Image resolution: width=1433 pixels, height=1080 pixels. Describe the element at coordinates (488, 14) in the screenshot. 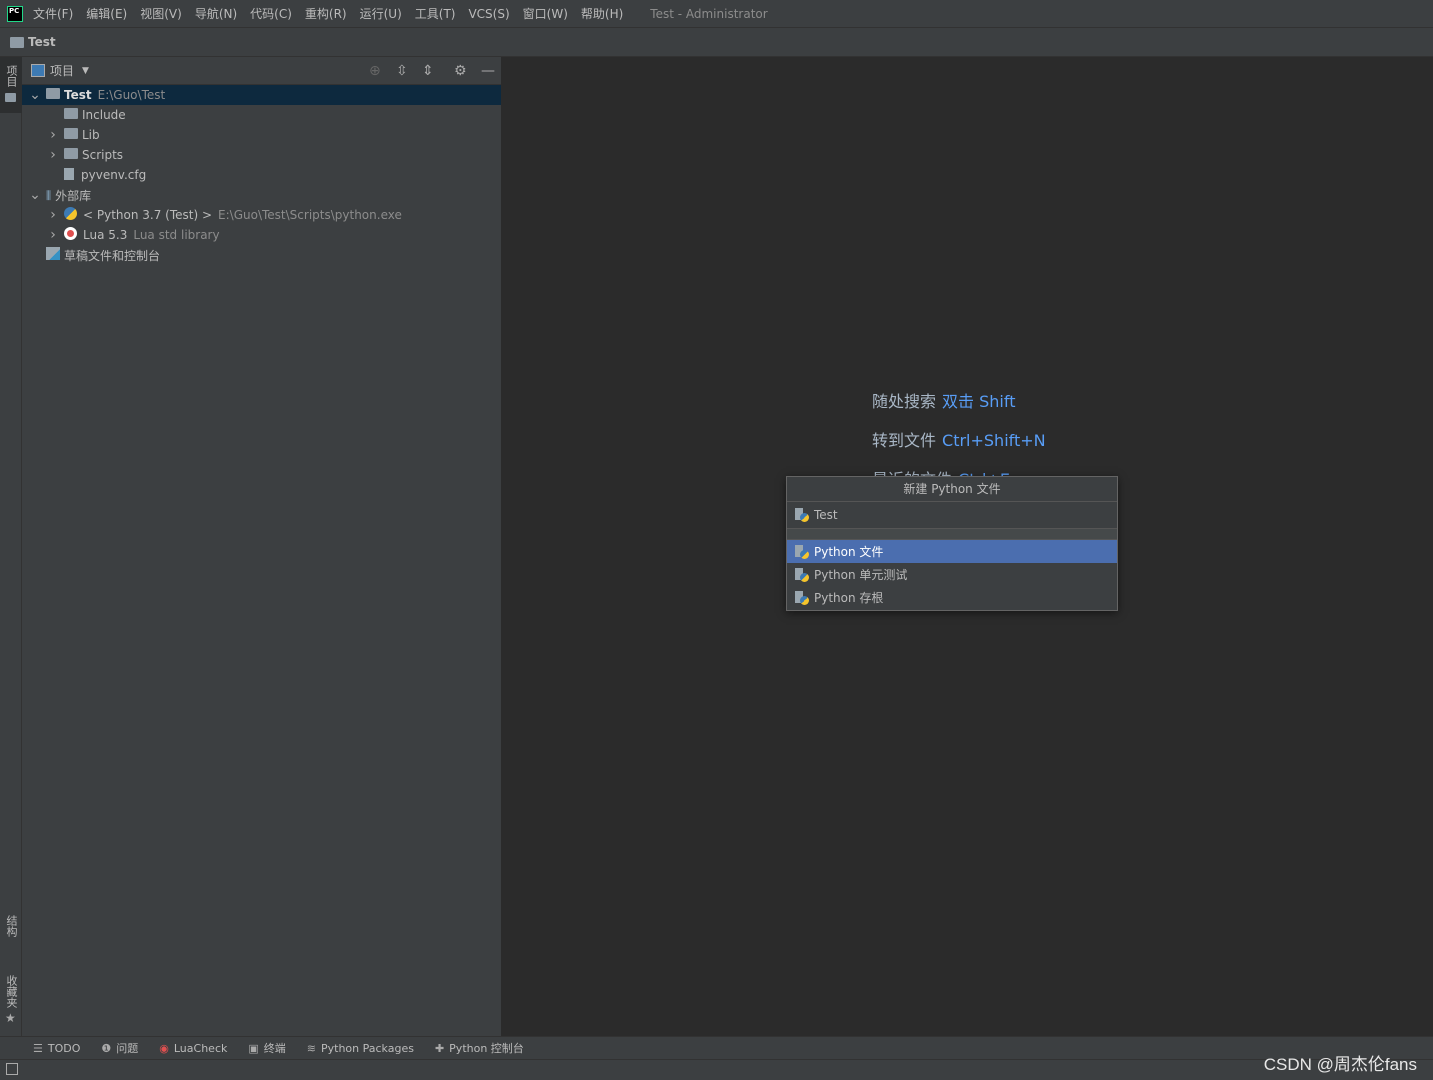

I see `menu-vcs: VCS(S)` at that location.